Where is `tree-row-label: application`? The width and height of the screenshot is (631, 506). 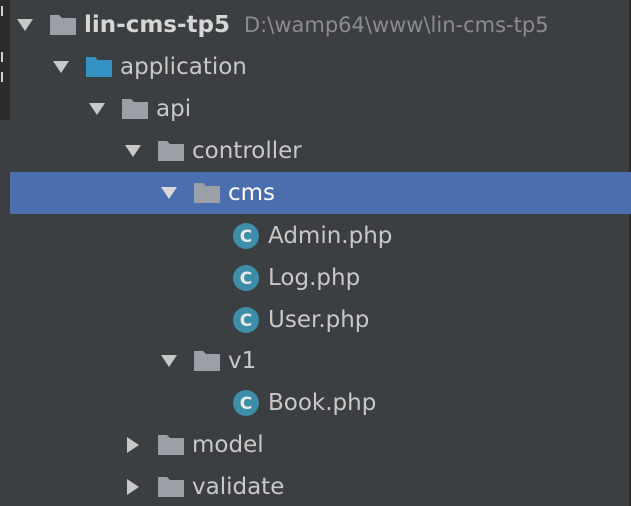
tree-row-label: application is located at coordinates (183, 67).